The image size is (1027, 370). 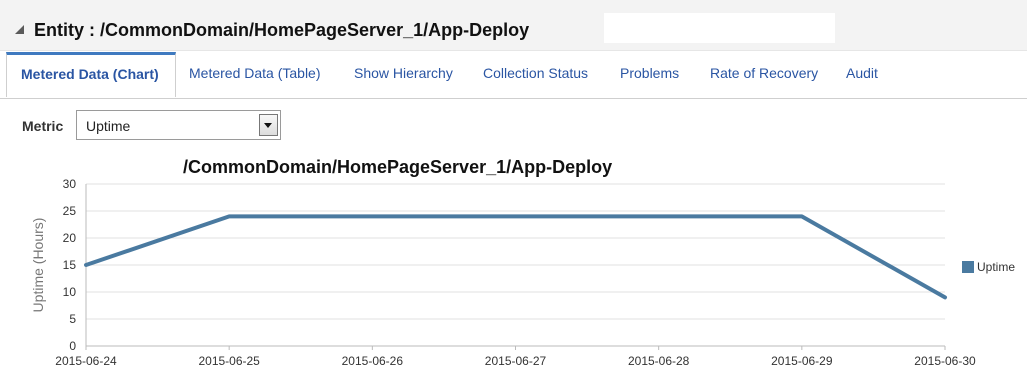 What do you see at coordinates (86, 361) in the screenshot?
I see `x-tick-label: 2015-06-24` at bounding box center [86, 361].